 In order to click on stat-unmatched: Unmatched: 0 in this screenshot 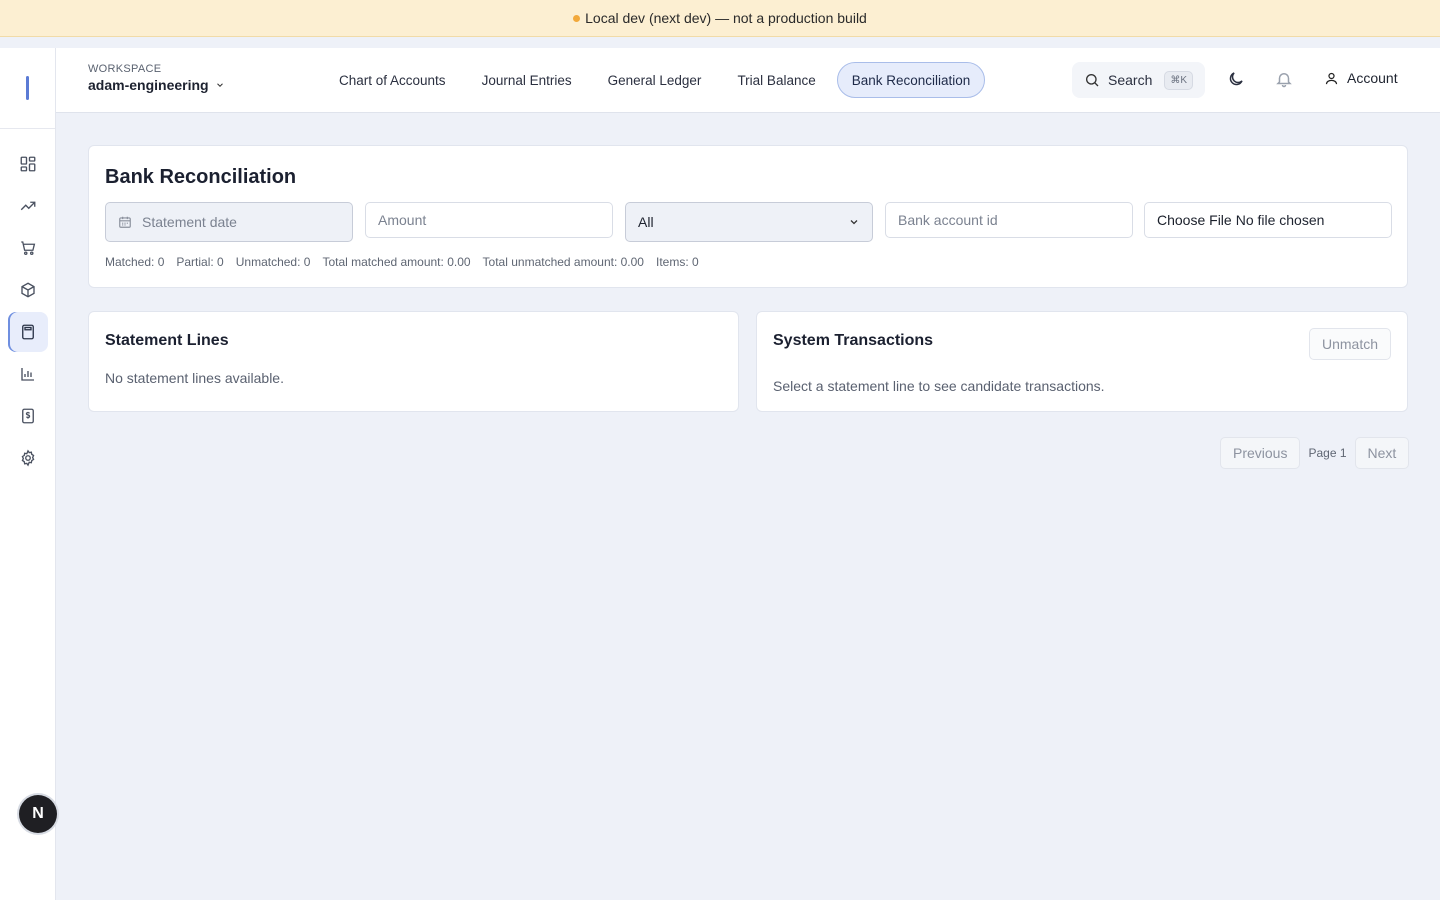, I will do `click(273, 262)`.